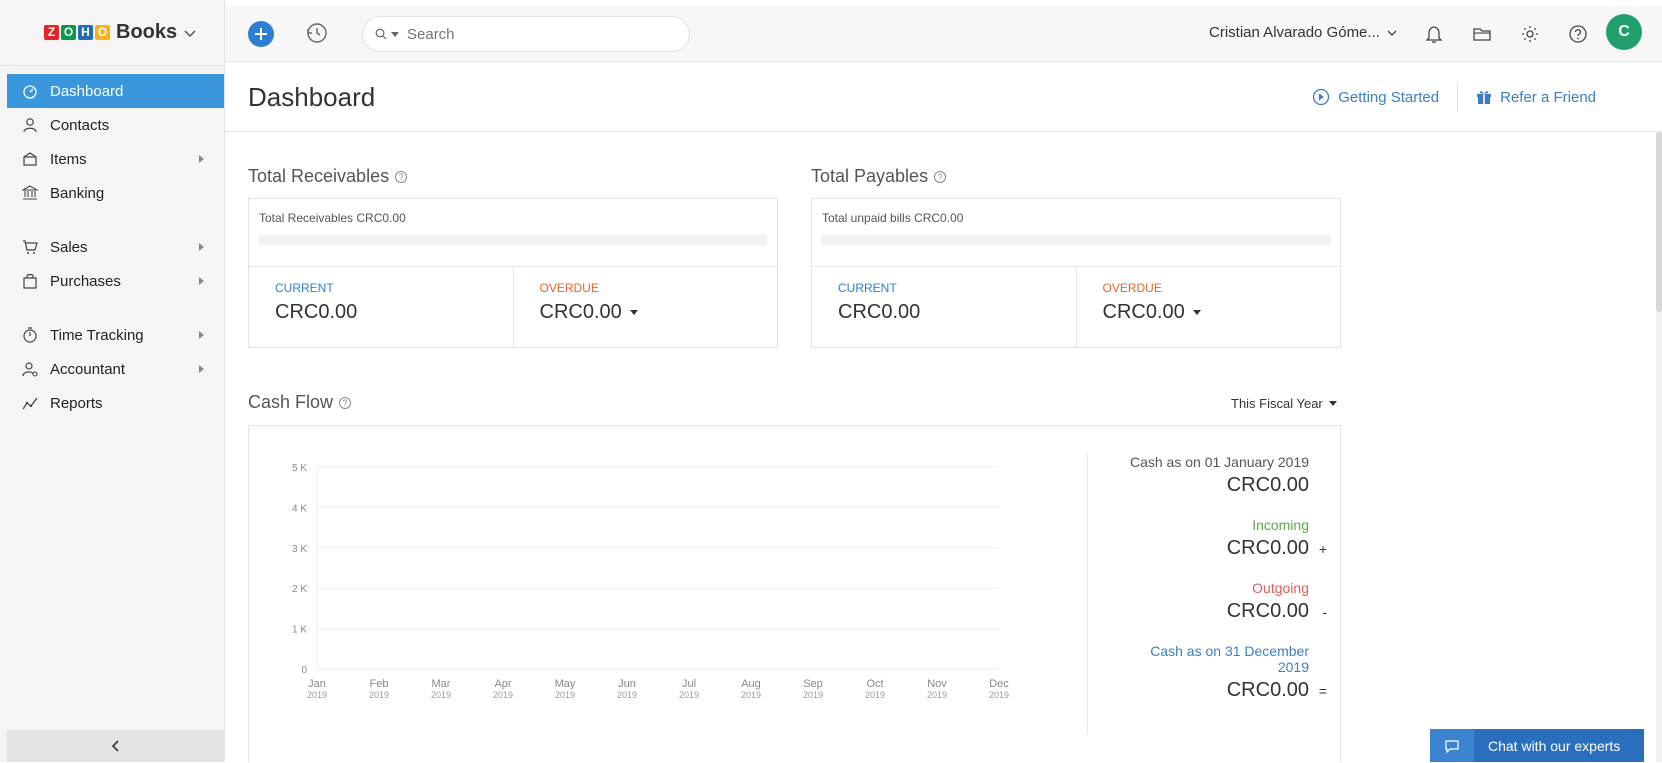  What do you see at coordinates (85, 32) in the screenshot?
I see `logo-letter: H` at bounding box center [85, 32].